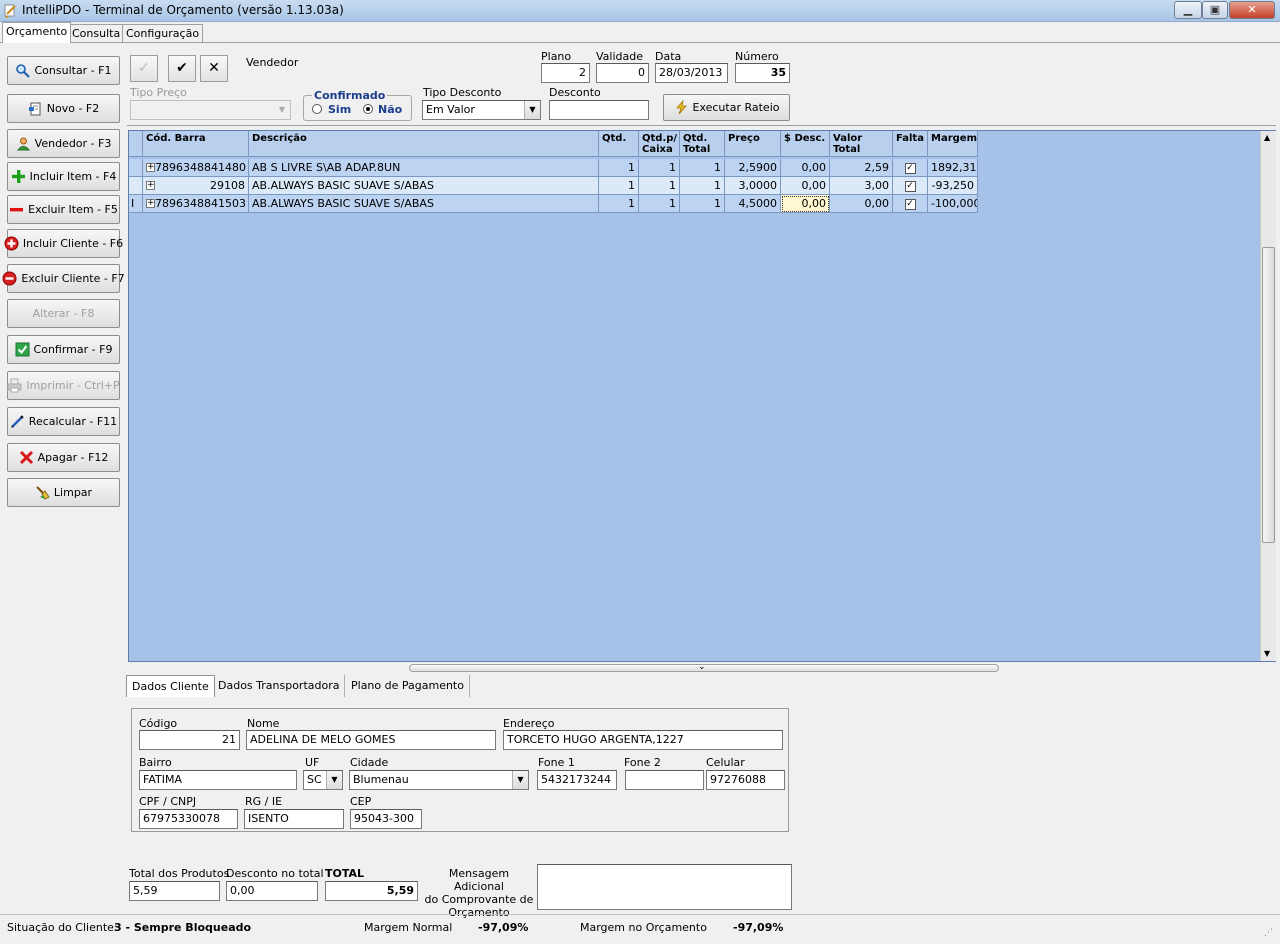 The height and width of the screenshot is (944, 1280). Describe the element at coordinates (953, 168) in the screenshot. I see `cell-margem: 1892,310` at that location.